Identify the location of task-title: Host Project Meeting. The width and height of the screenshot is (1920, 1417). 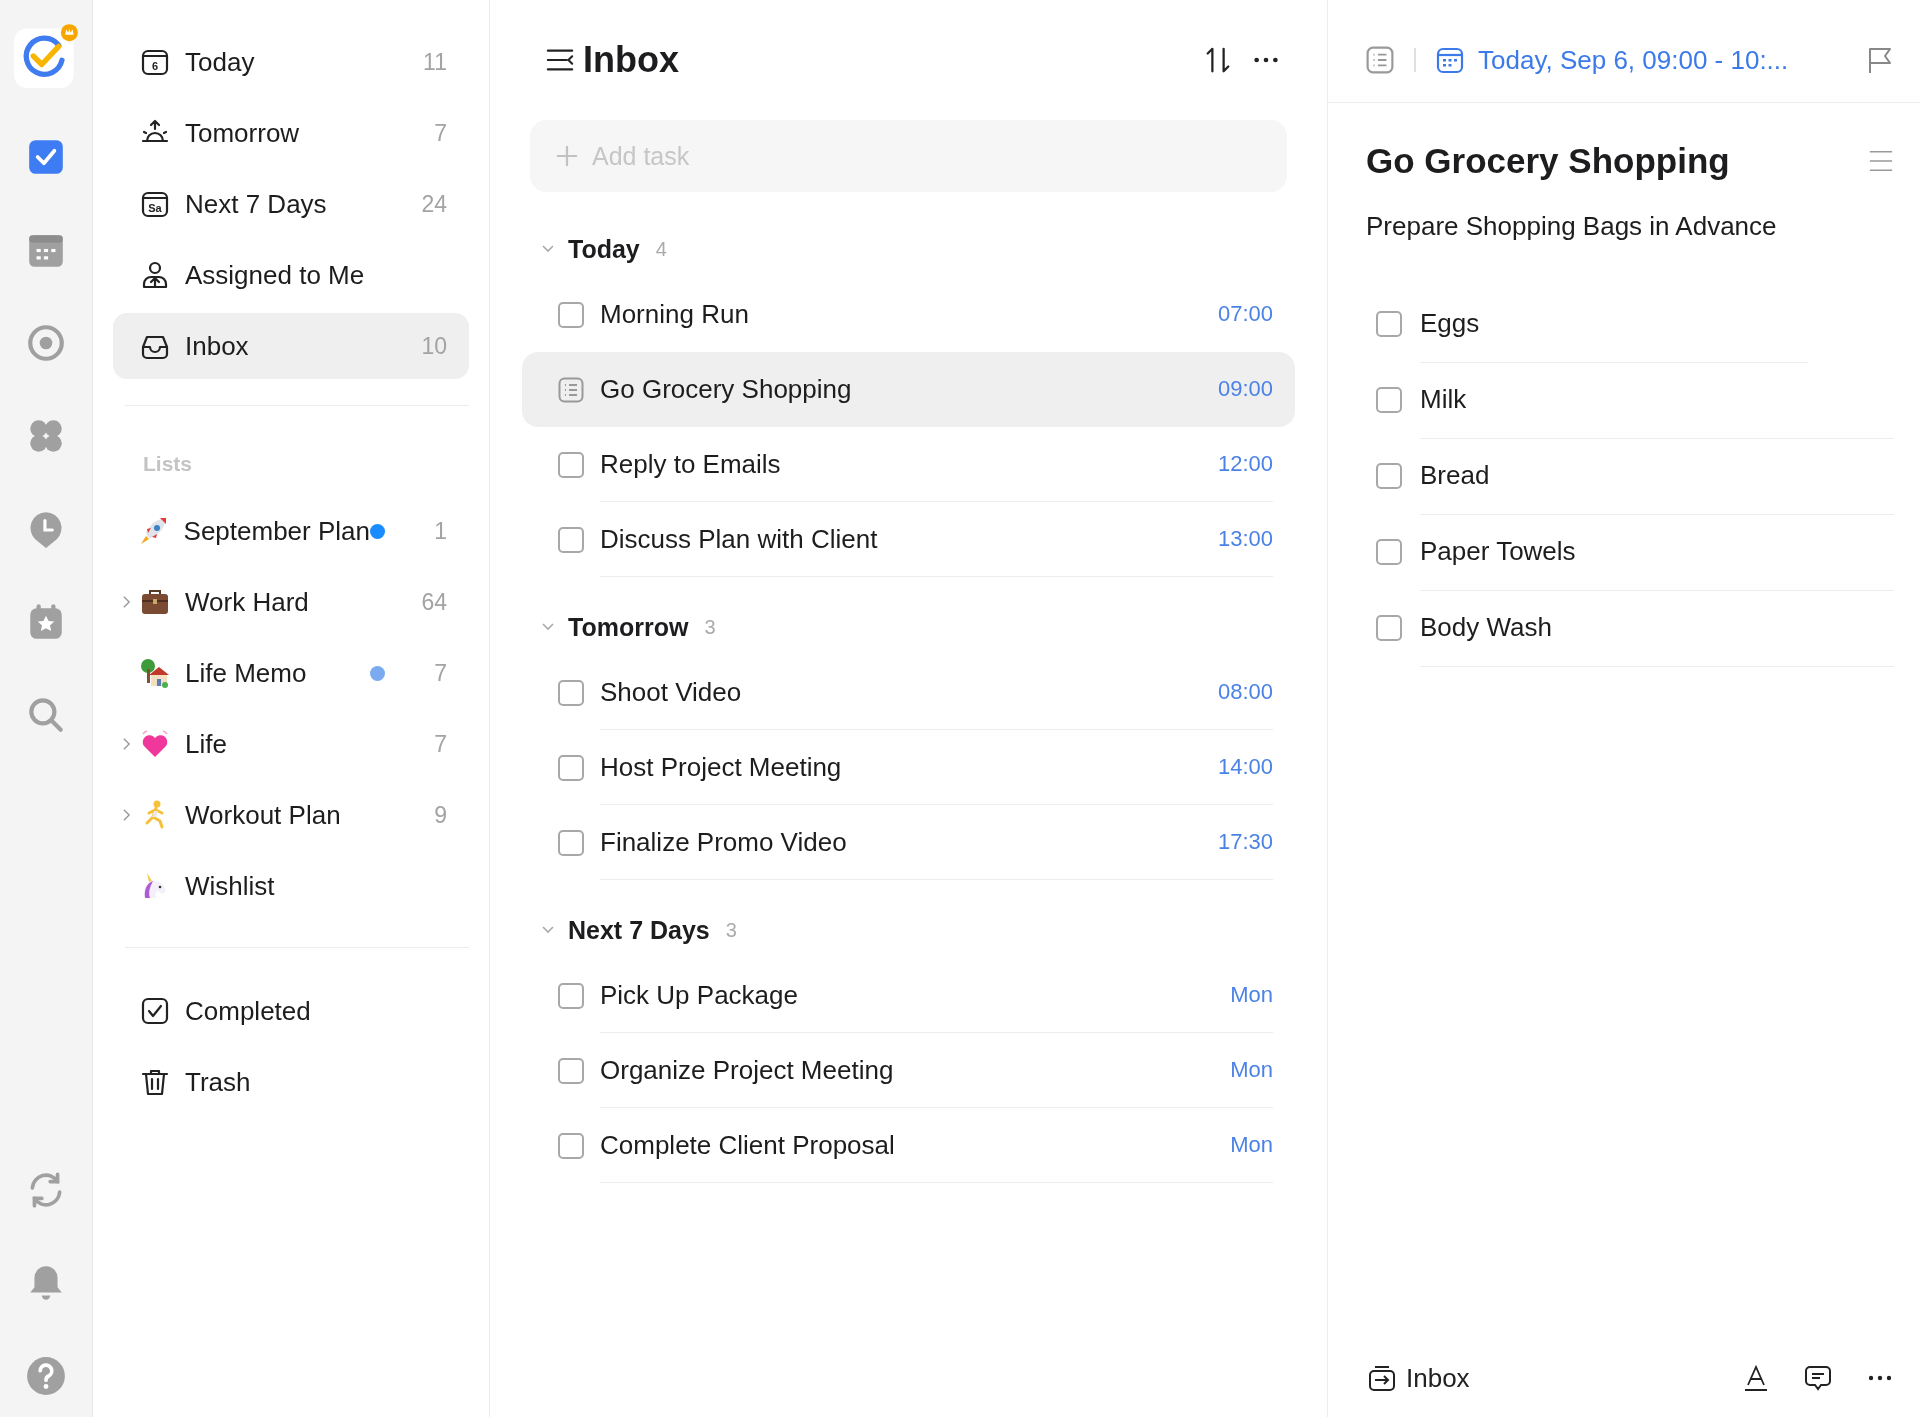
(721, 767).